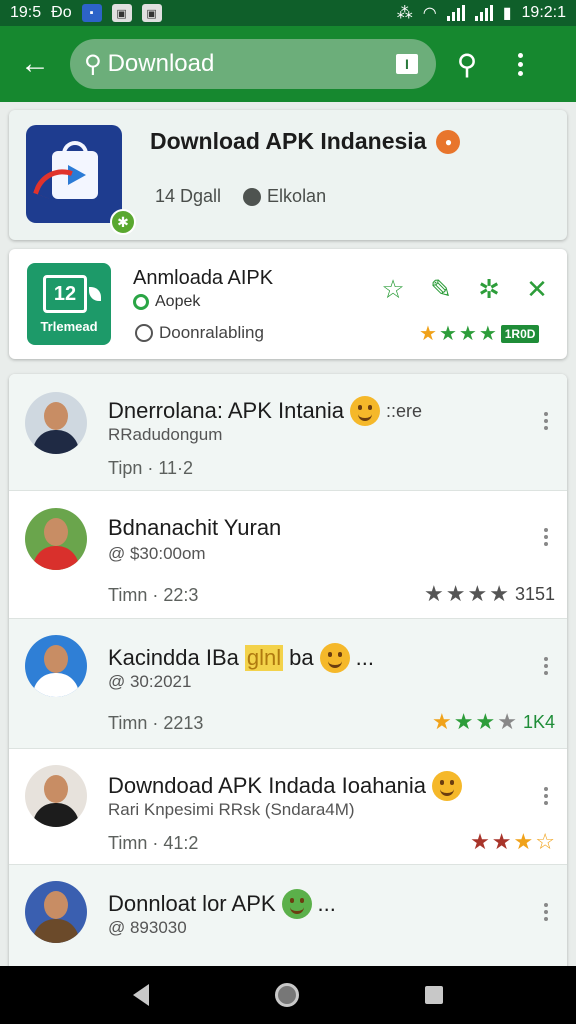  What do you see at coordinates (61, 12) in the screenshot?
I see `status-carrier: Ɖo` at bounding box center [61, 12].